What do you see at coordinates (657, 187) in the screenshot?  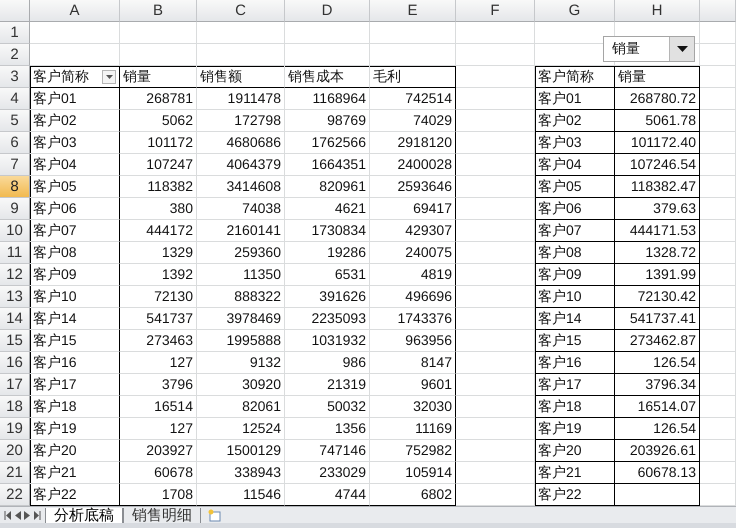 I see `table-cell: 118382.47` at bounding box center [657, 187].